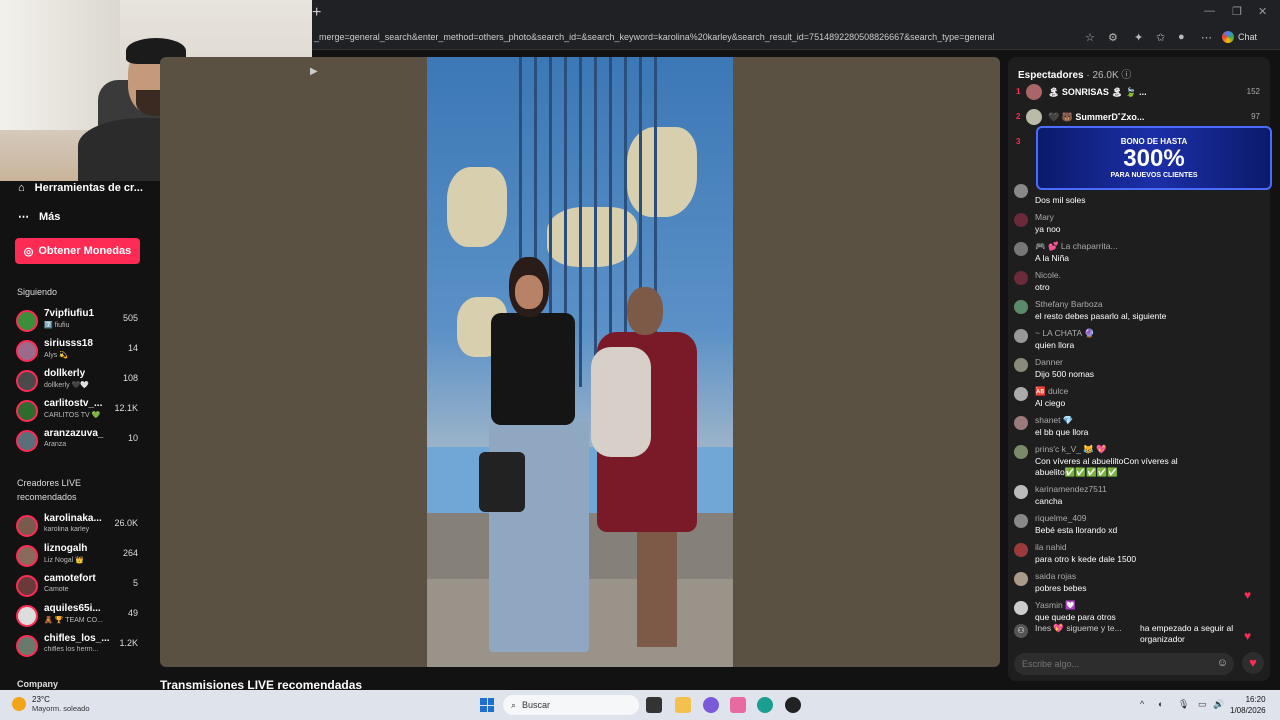 The image size is (1280, 720). Describe the element at coordinates (28, 251) in the screenshot. I see `coin-icon: ◎` at that location.